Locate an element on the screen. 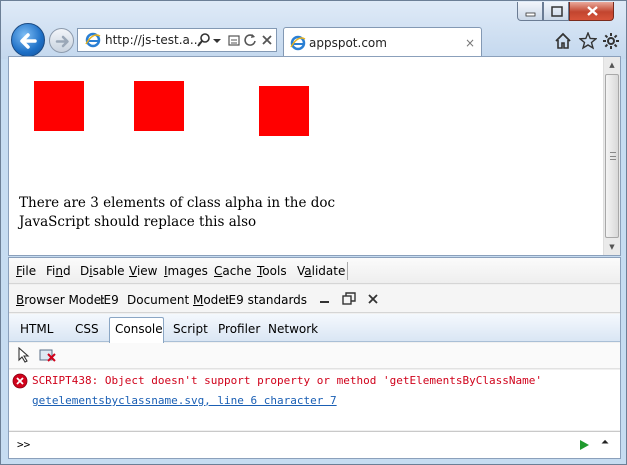 This screenshot has width=627, height=465. menu-tools: Tools is located at coordinates (272, 271).